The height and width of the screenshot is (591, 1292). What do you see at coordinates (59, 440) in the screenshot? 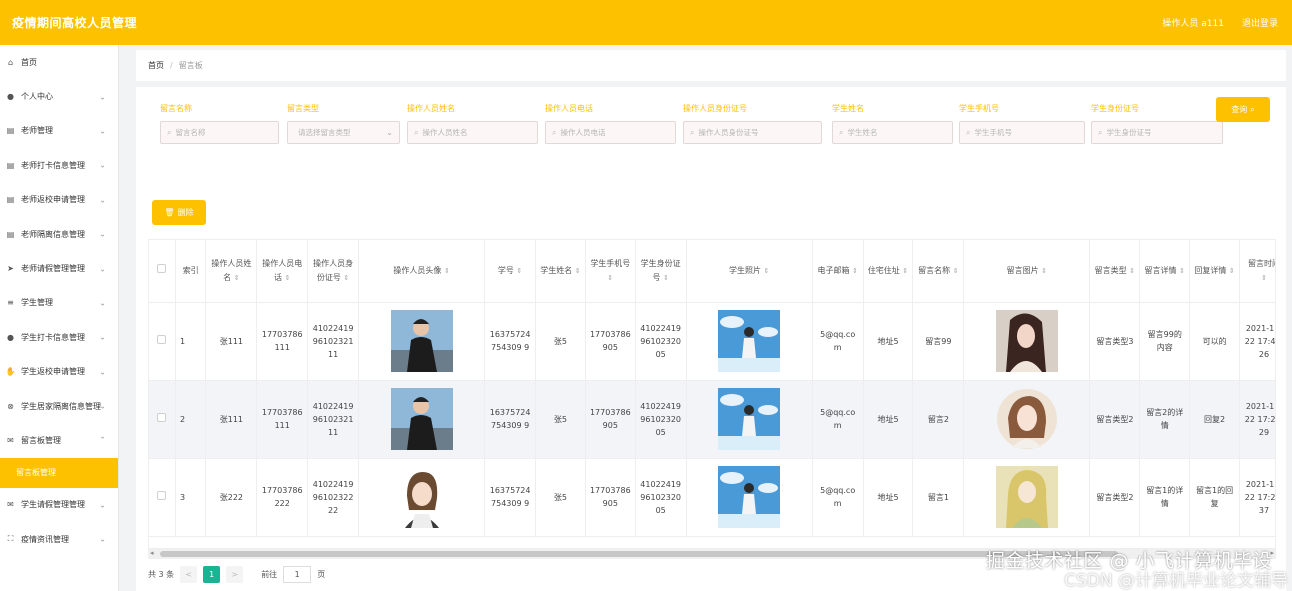
I see `sidebar-item-message-board: ✉ 留言板管理 ⌃` at bounding box center [59, 440].